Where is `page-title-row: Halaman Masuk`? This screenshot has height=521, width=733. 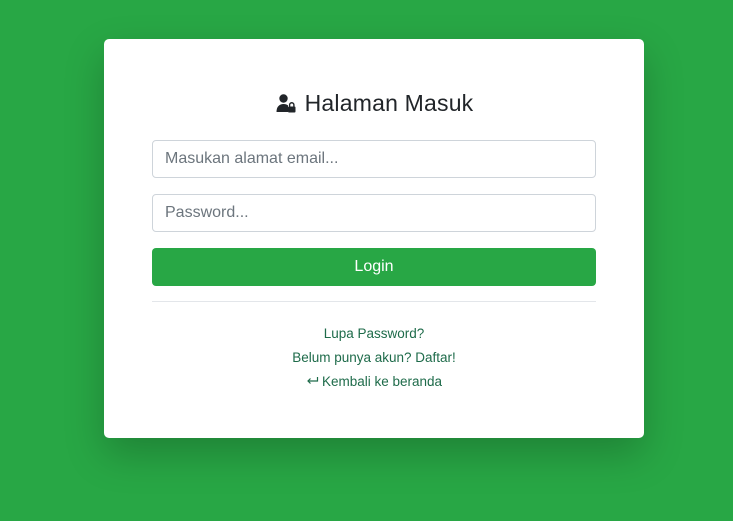
page-title-row: Halaman Masuk is located at coordinates (374, 103).